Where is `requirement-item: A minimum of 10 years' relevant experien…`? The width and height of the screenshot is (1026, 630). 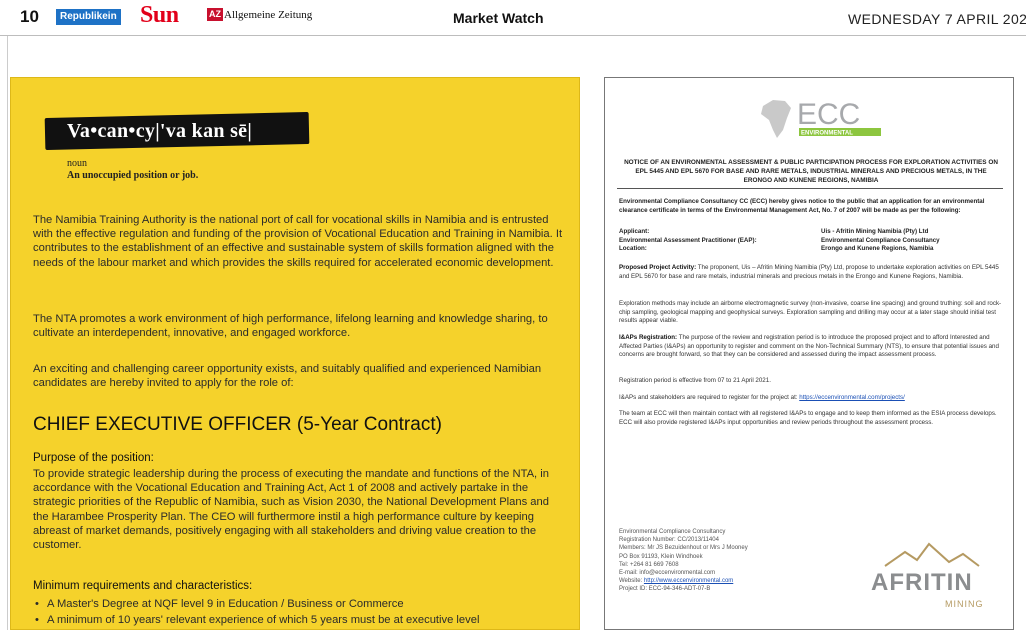 requirement-item: A minimum of 10 years' relevant experien… is located at coordinates (303, 620).